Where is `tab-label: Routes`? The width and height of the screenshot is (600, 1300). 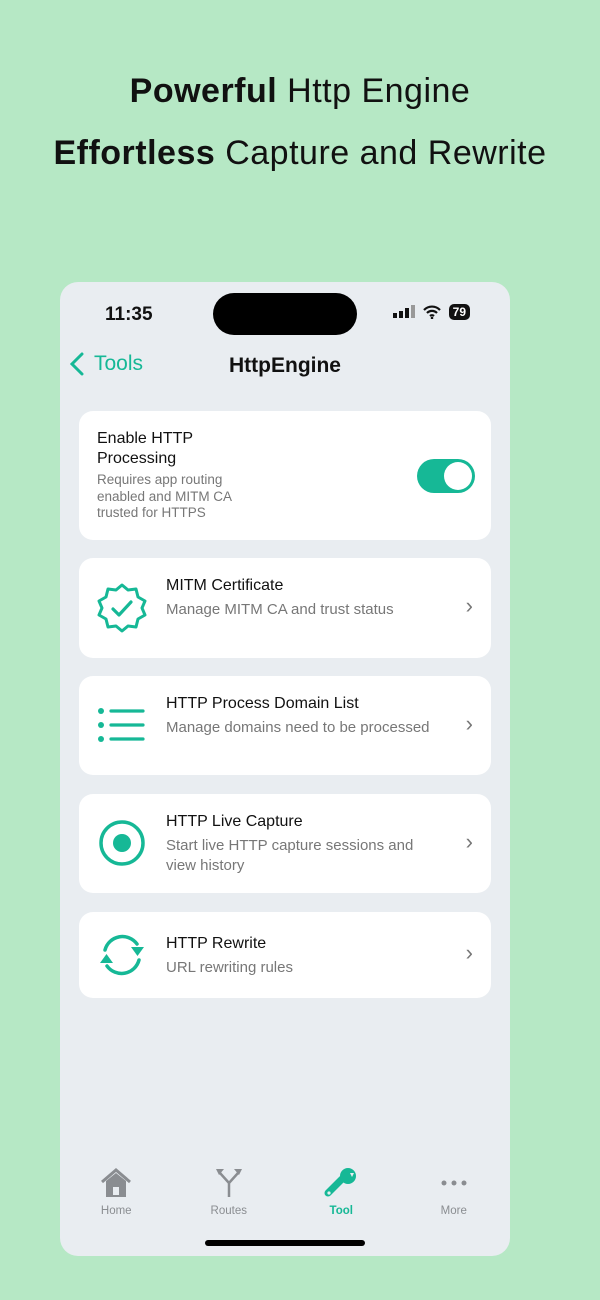
tab-label: Routes is located at coordinates (228, 1211).